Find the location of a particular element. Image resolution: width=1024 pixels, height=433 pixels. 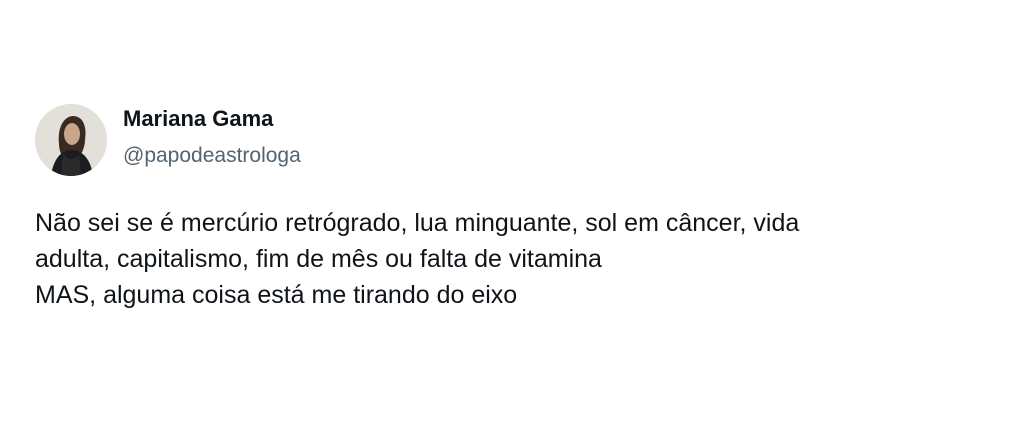

author-display-name: Mariana Gama is located at coordinates (423, 119).